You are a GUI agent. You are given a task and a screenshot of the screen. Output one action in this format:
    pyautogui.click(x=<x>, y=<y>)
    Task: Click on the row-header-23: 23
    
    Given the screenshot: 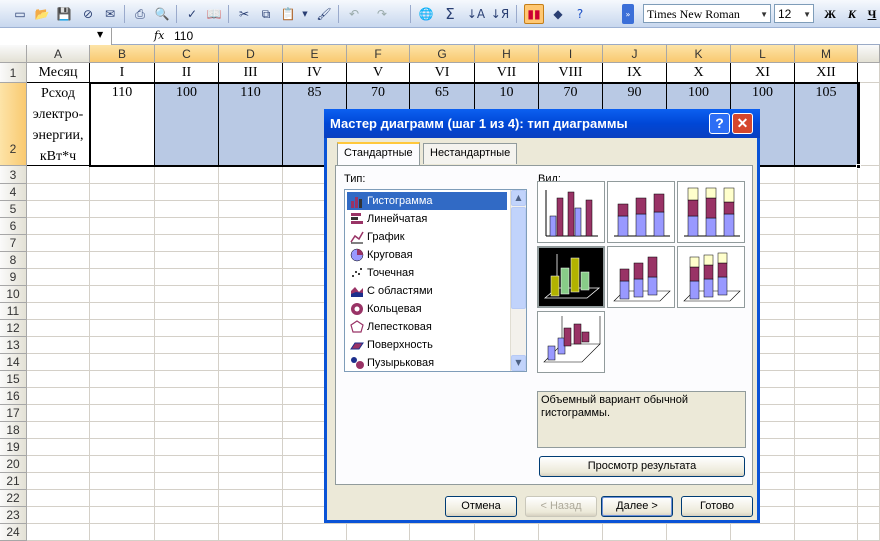 What is the action you would take?
    pyautogui.click(x=13, y=515)
    